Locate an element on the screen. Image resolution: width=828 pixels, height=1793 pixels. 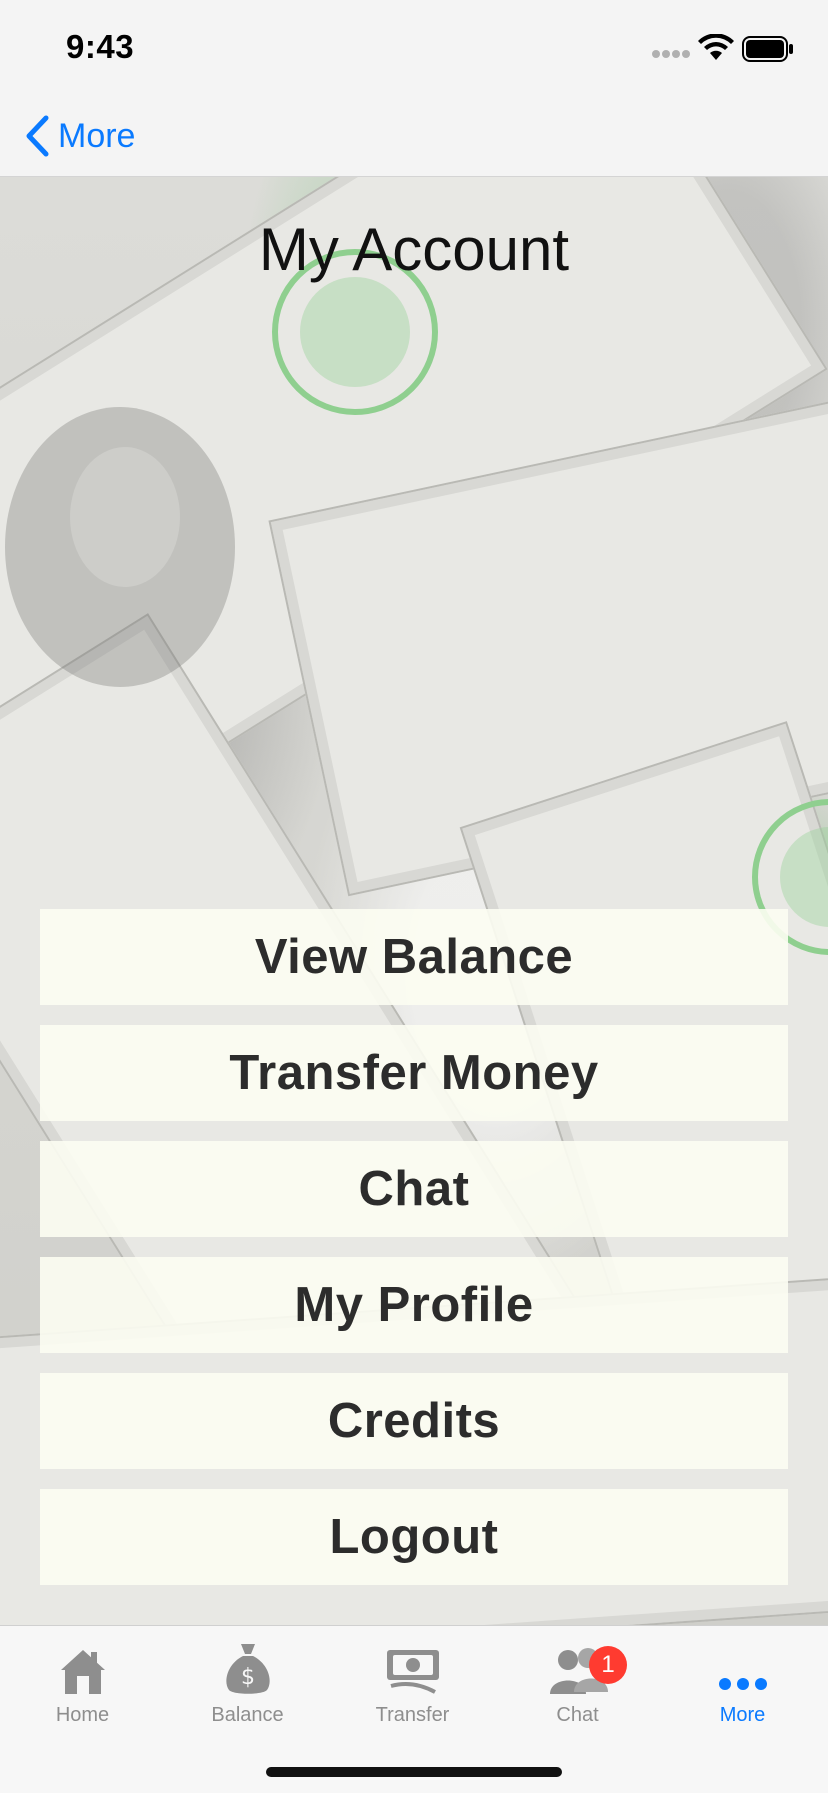
navigation-bar: More is located at coordinates (414, 137).